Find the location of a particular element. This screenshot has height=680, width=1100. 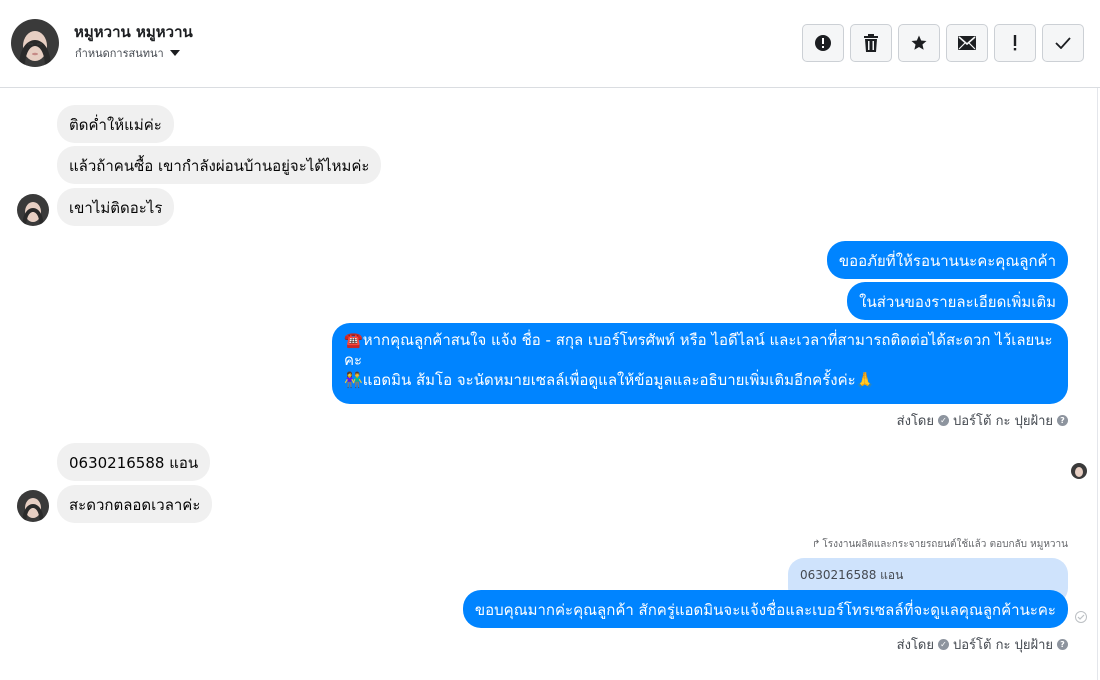

scrollbar is located at coordinates (1097, 384).